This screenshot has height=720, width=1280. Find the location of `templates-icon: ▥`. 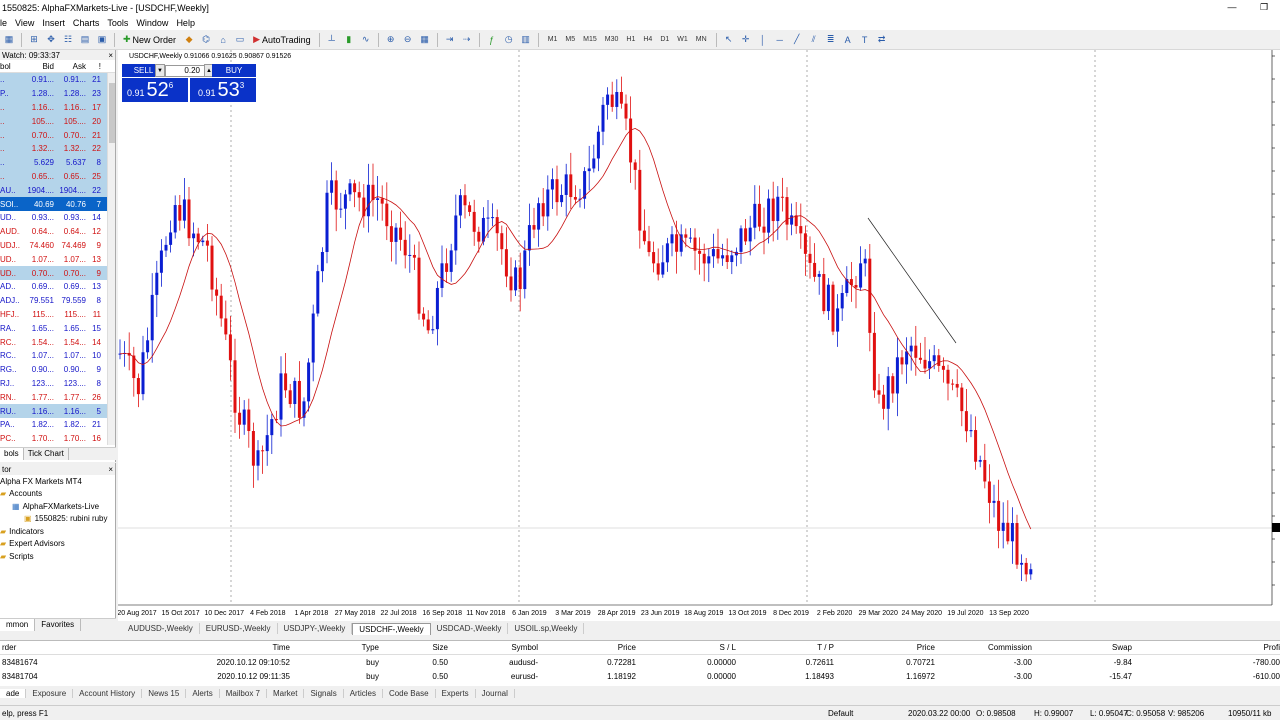

templates-icon: ▥ is located at coordinates (526, 40).